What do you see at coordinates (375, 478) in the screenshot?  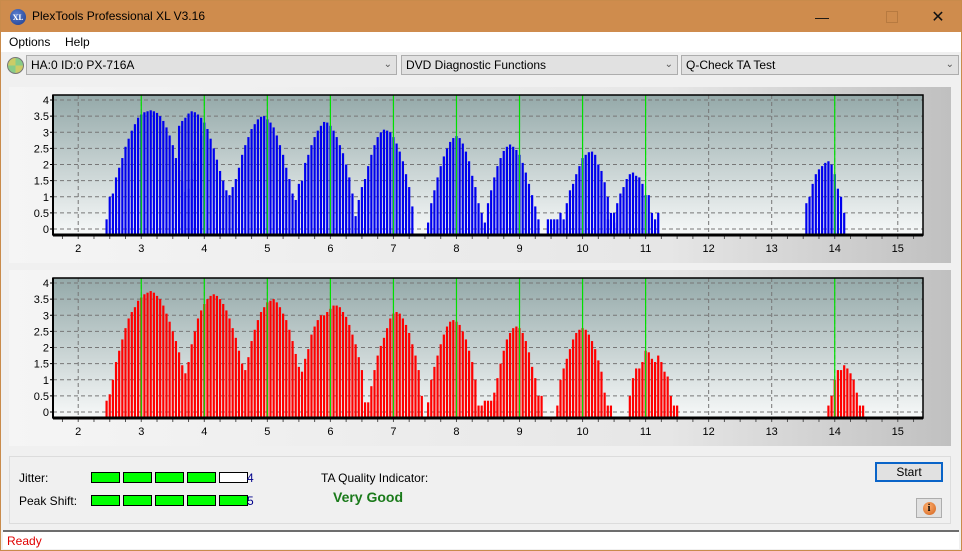 I see `ta-quality-label: TA Quality Indicator:` at bounding box center [375, 478].